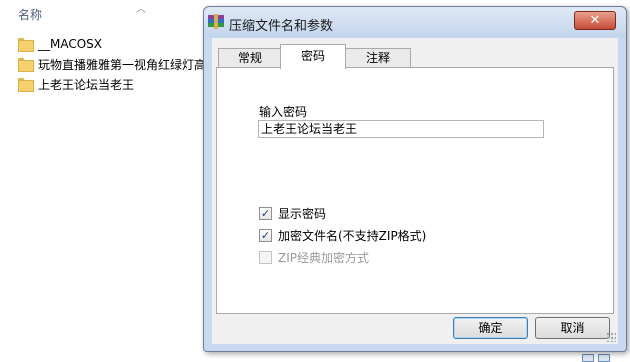 The height and width of the screenshot is (362, 630). What do you see at coordinates (283, 112) in the screenshot?
I see `password-label: 输入密码` at bounding box center [283, 112].